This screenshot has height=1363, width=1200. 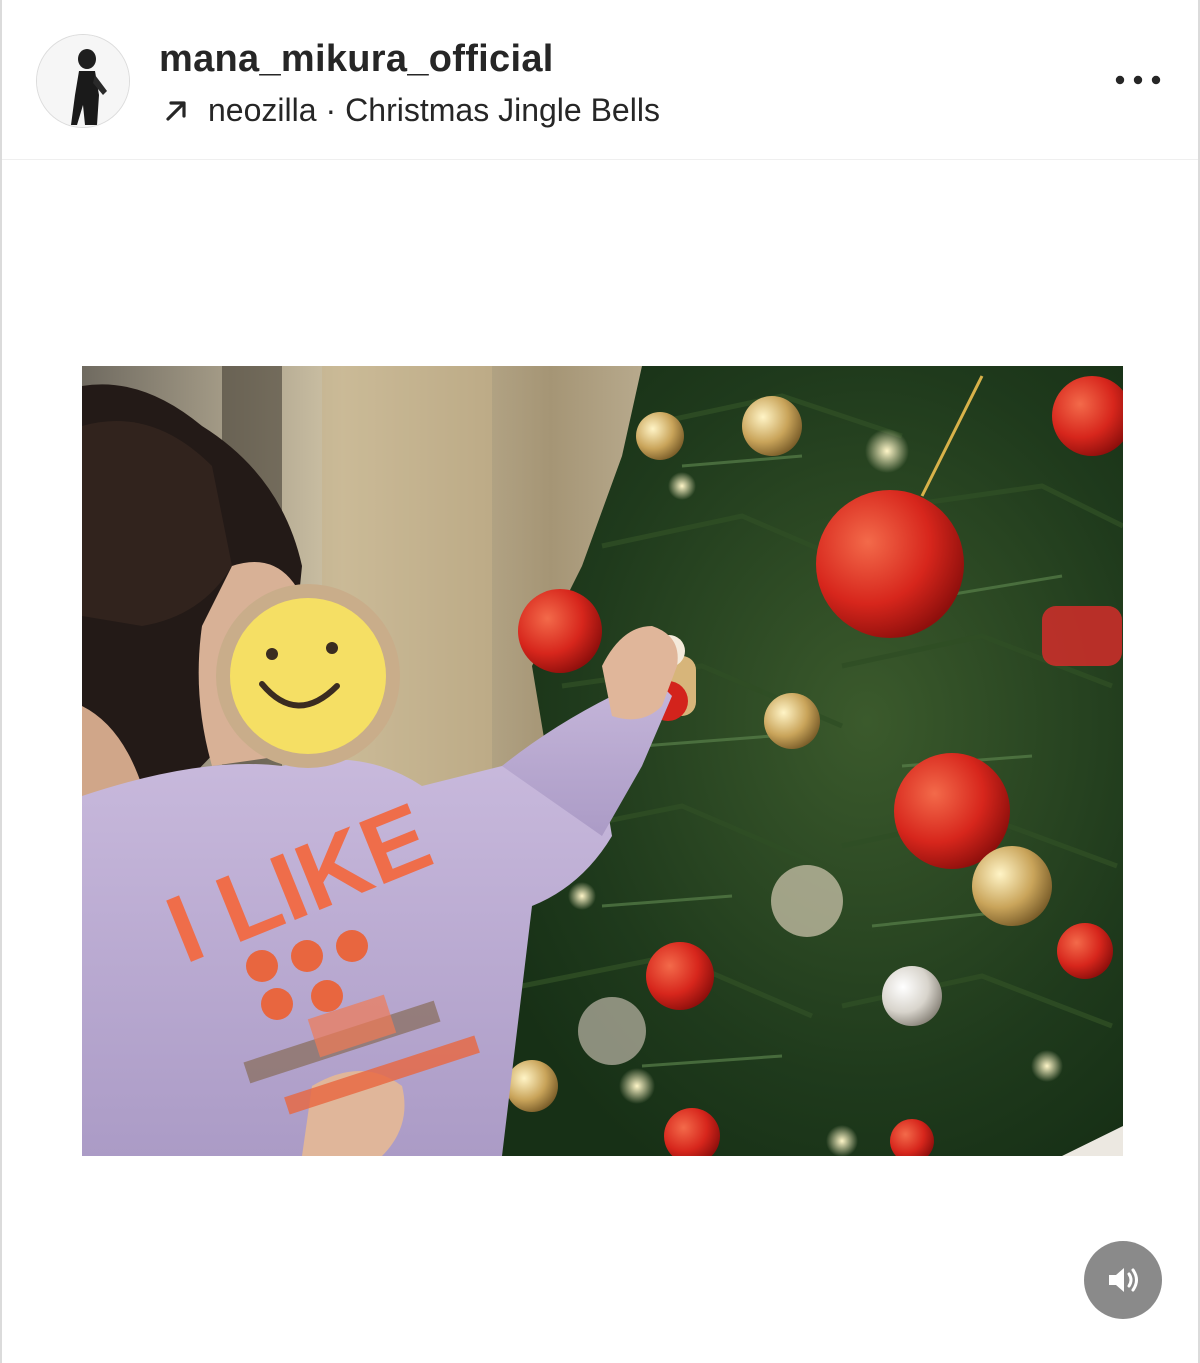 What do you see at coordinates (502, 110) in the screenshot?
I see `audio-track: Christmas Jingle Bells` at bounding box center [502, 110].